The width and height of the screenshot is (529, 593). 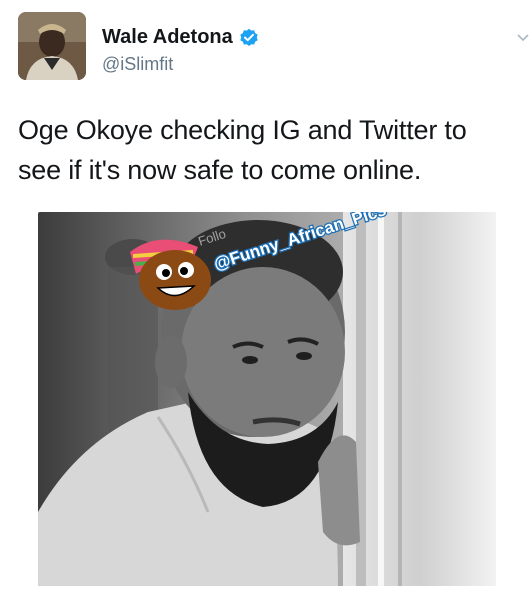 I want to click on user-handle: @iSlimfit, so click(x=137, y=64).